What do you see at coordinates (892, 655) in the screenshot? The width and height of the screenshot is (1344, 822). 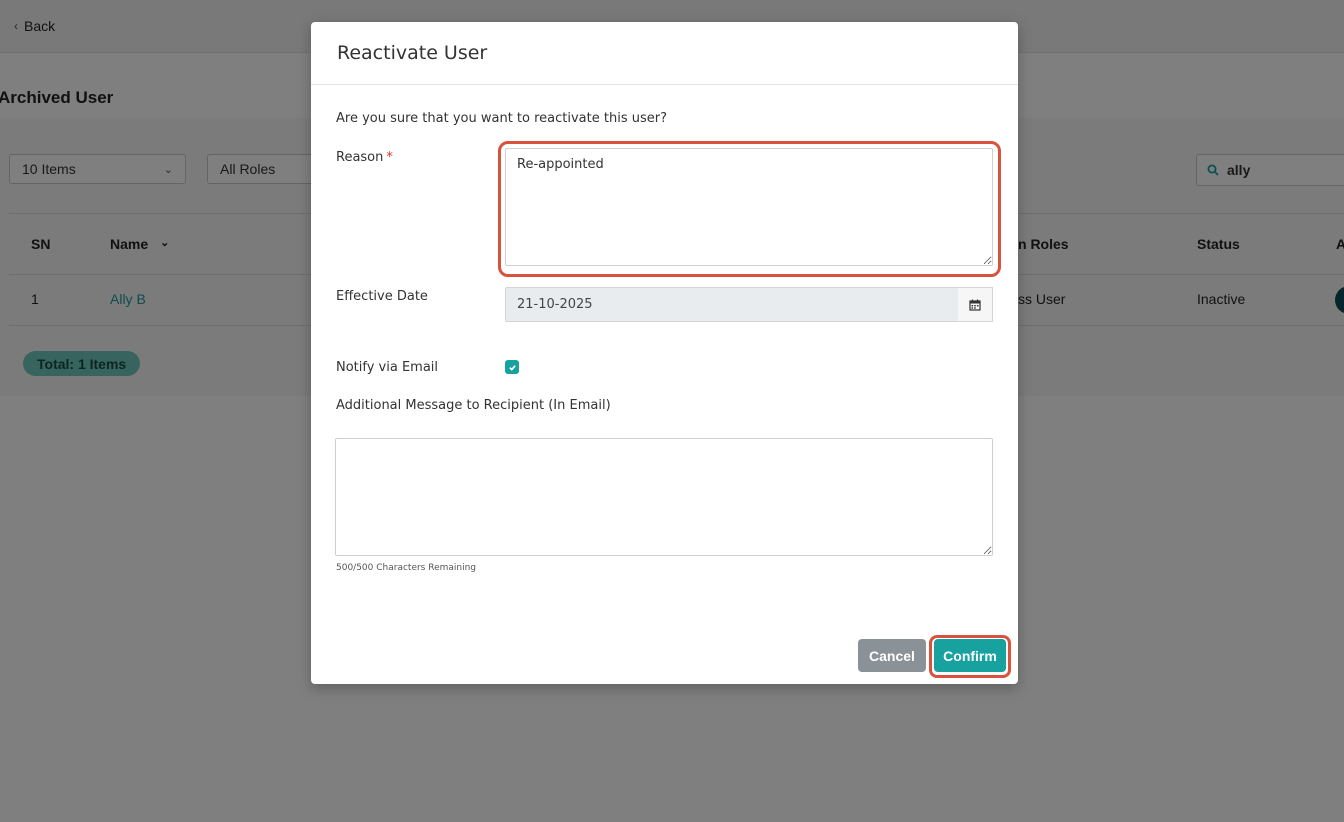 I see `cancel-button: Cancel` at bounding box center [892, 655].